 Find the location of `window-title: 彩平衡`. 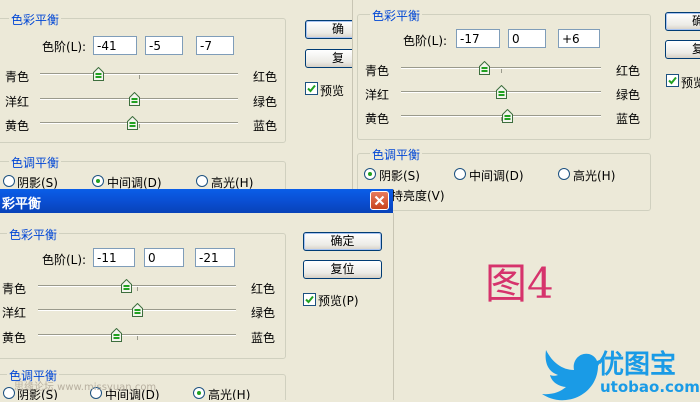

window-title: 彩平衡 is located at coordinates (22, 204).